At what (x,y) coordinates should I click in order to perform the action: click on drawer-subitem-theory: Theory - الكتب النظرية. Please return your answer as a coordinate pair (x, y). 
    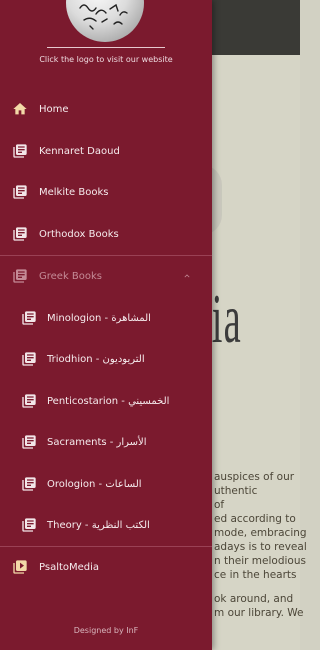
    Looking at the image, I should click on (106, 525).